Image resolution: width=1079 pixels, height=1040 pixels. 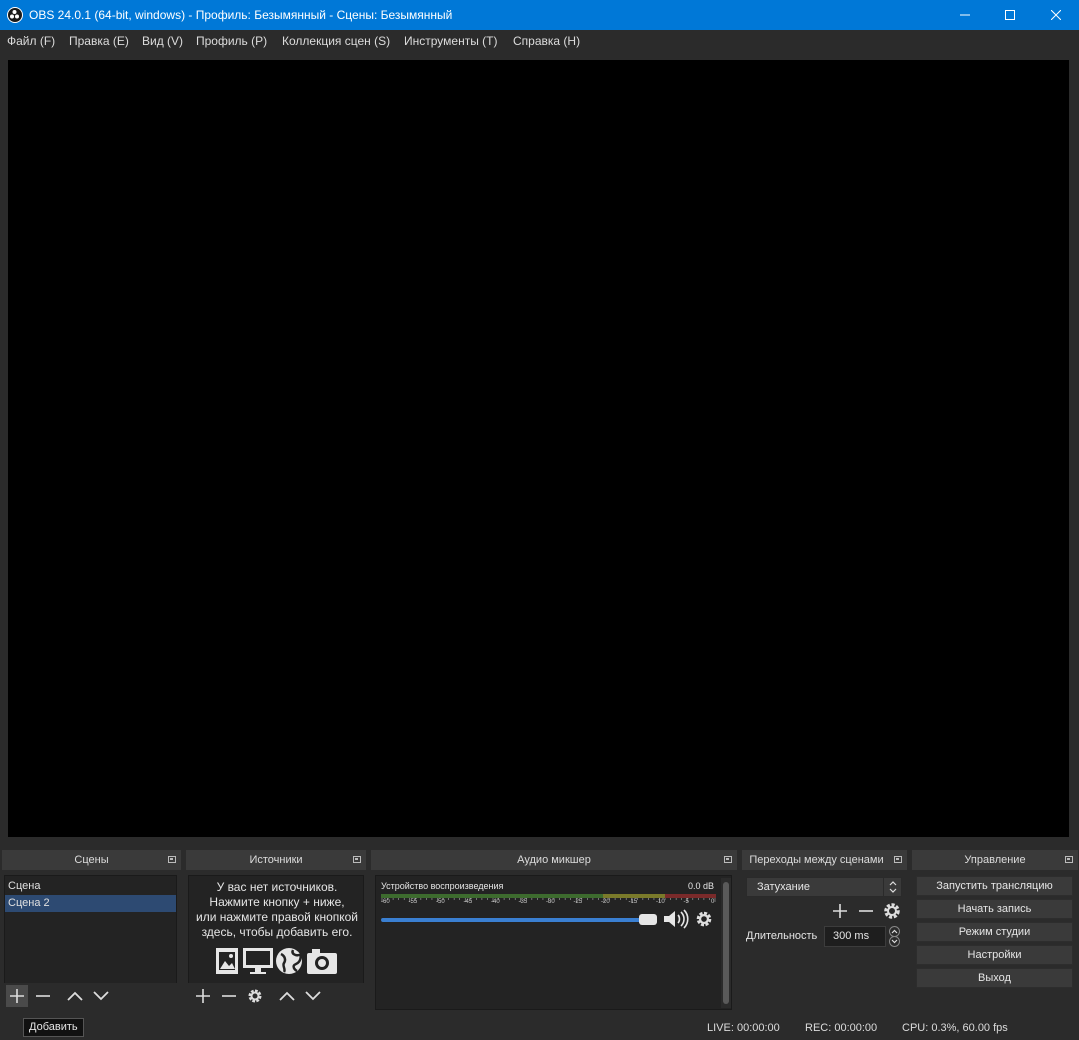 I want to click on meter-scale-label: -10, so click(x=660, y=902).